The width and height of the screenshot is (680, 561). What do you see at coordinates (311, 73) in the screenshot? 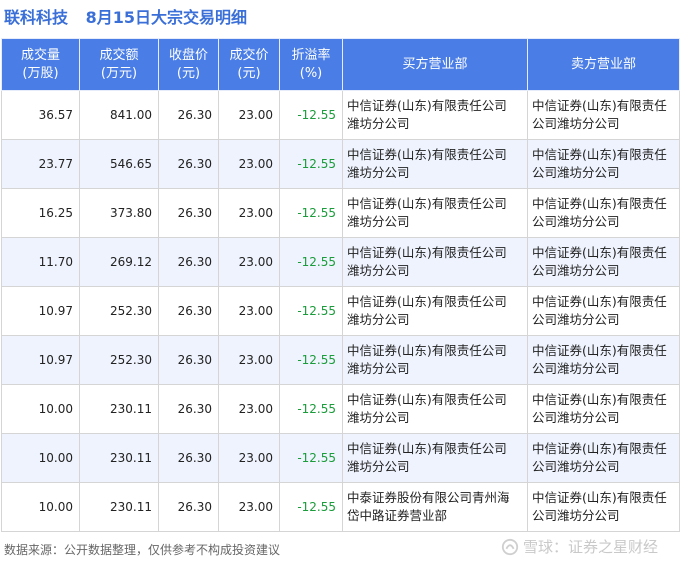
I see `column-header-unit: (%)` at bounding box center [311, 73].